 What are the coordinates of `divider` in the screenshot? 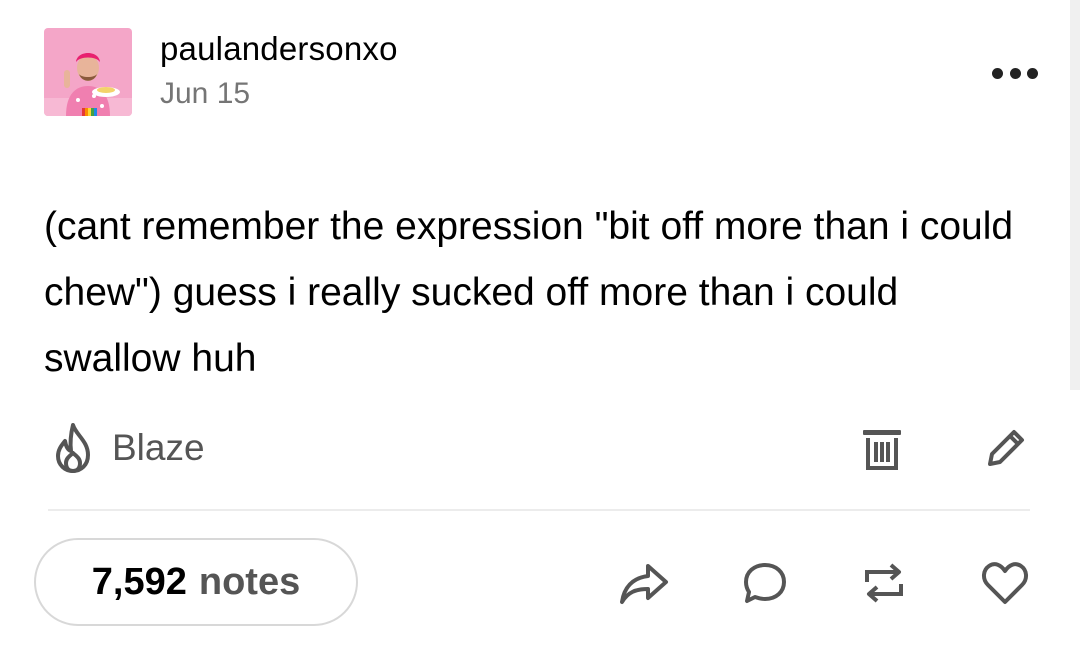 It's located at (539, 510).